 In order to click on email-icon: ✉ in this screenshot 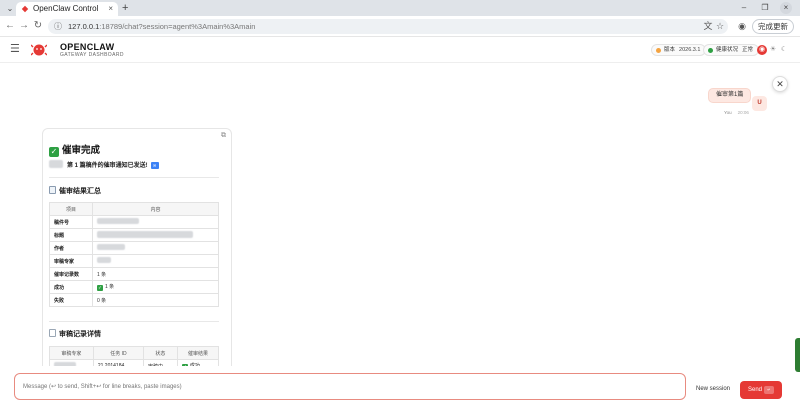, I will do `click(154, 165)`.